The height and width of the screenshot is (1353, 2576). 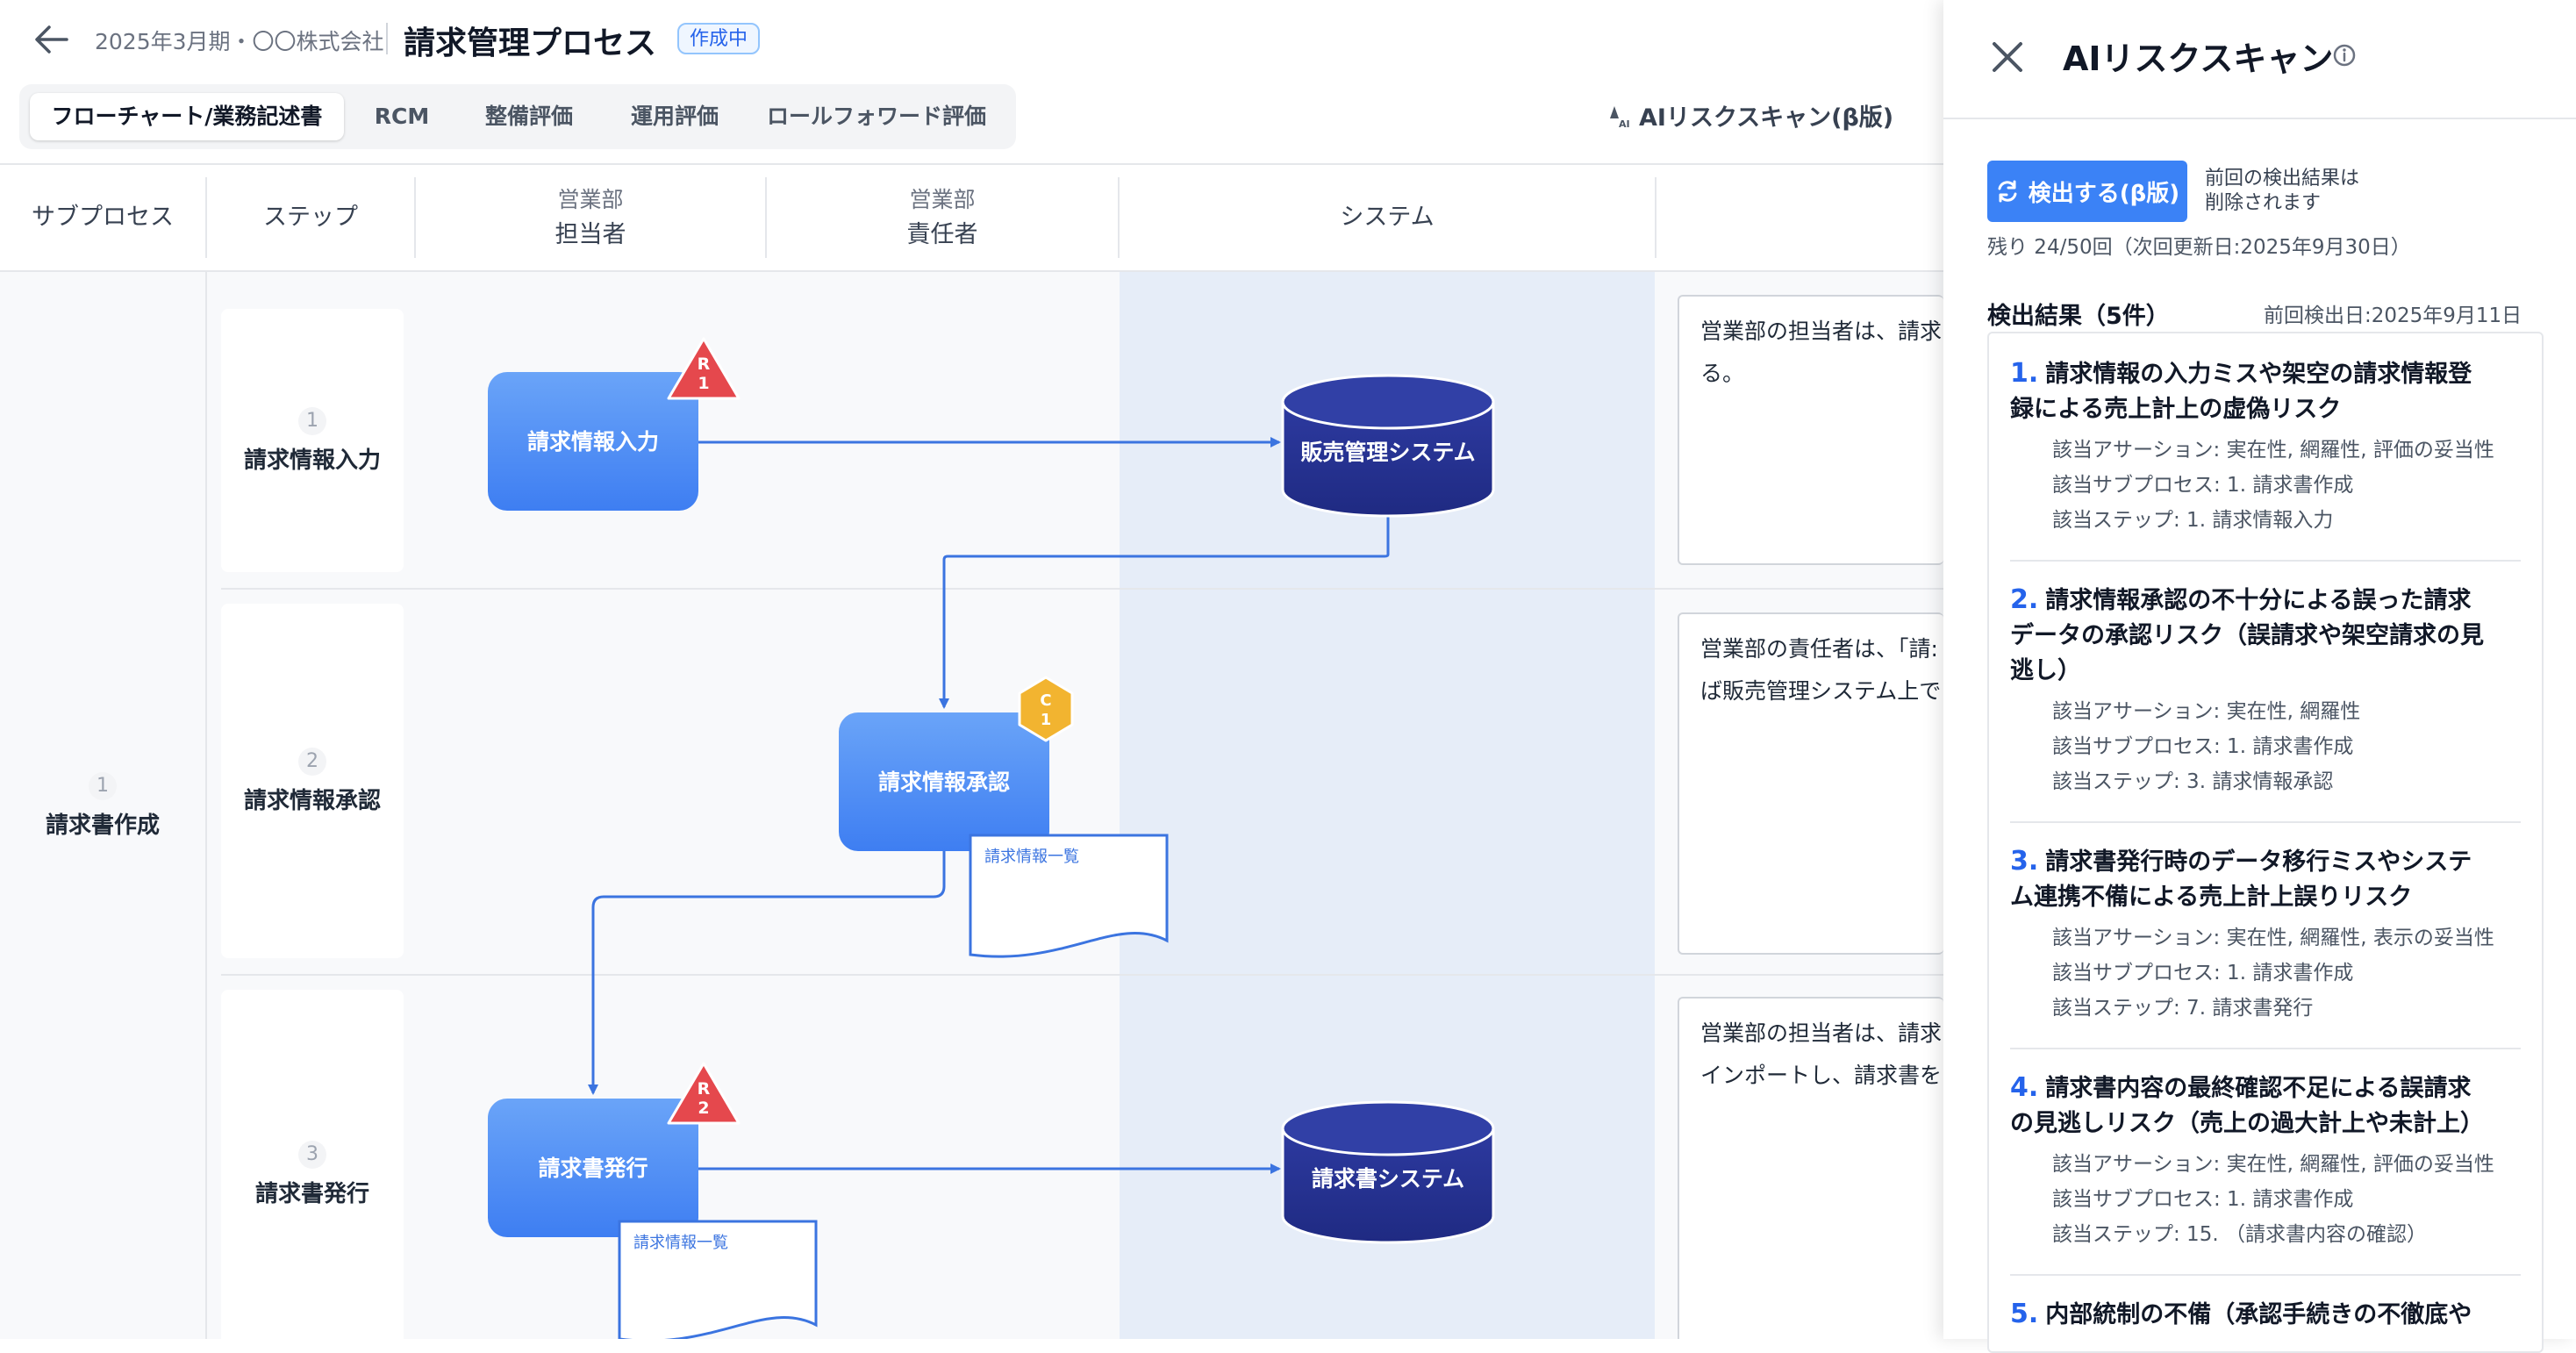 I want to click on system-db-node-2: 請求書システム, so click(x=1388, y=1172).